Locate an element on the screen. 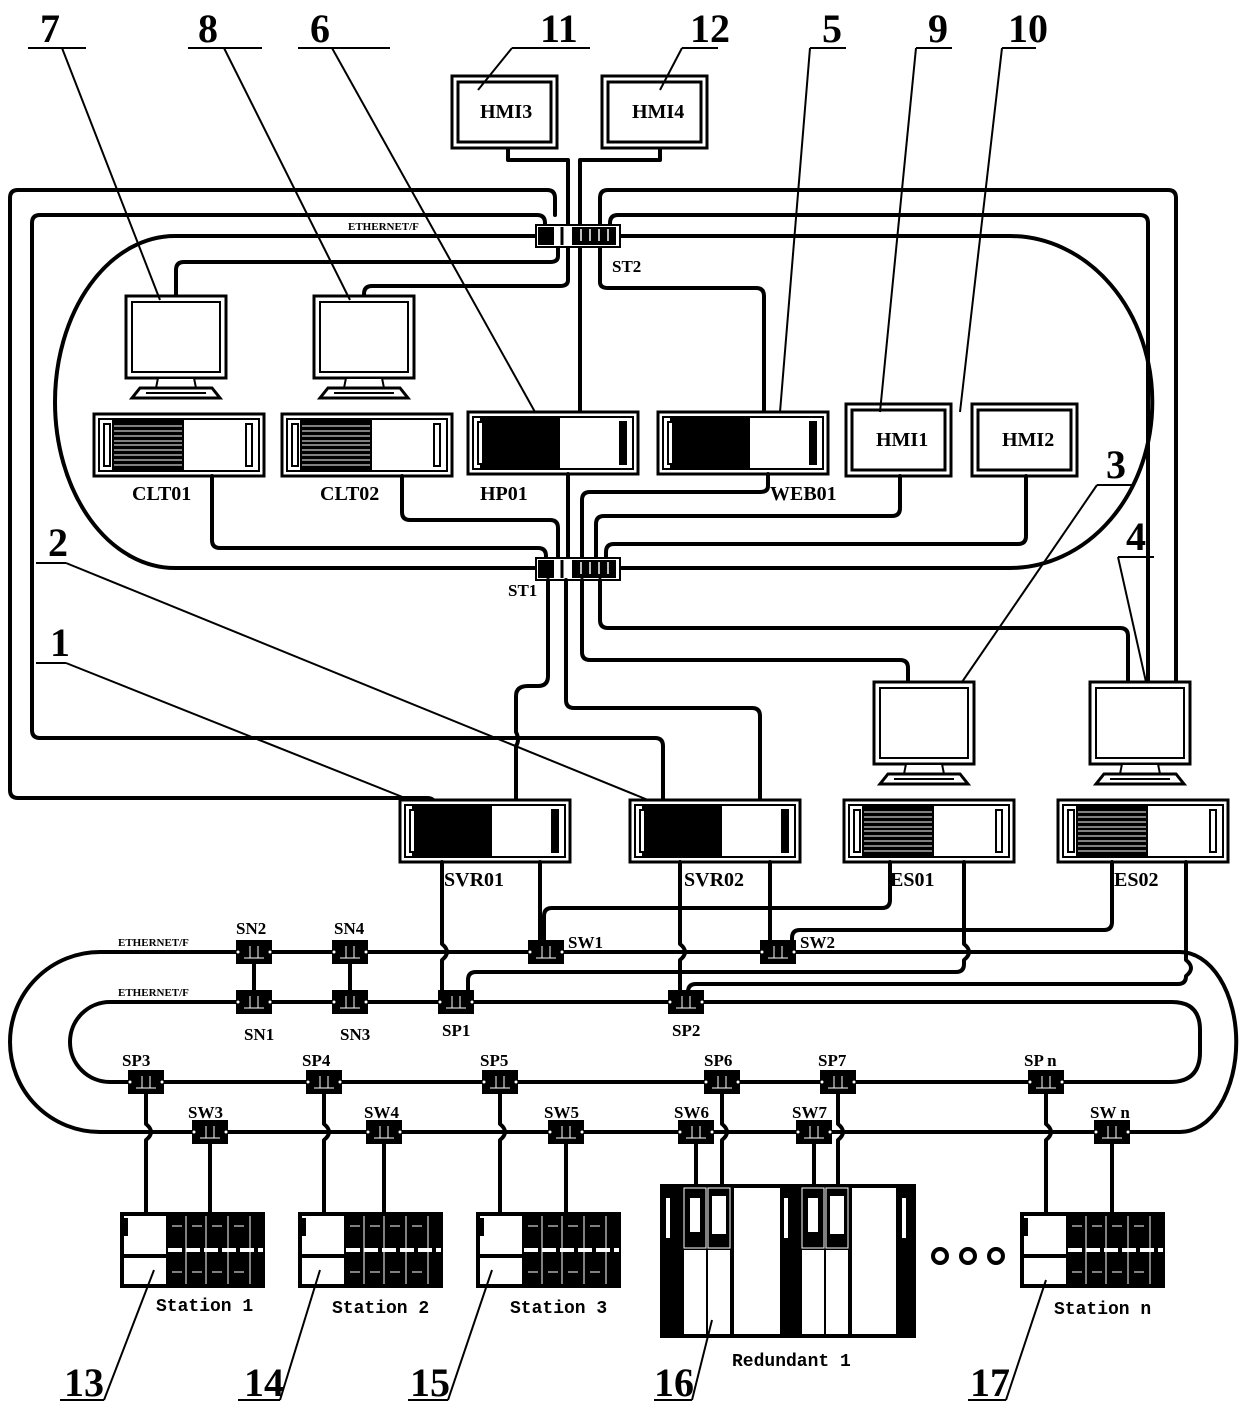 Image resolution: width=1240 pixels, height=1412 pixels. ref-10: 10 is located at coordinates (1028, 28).